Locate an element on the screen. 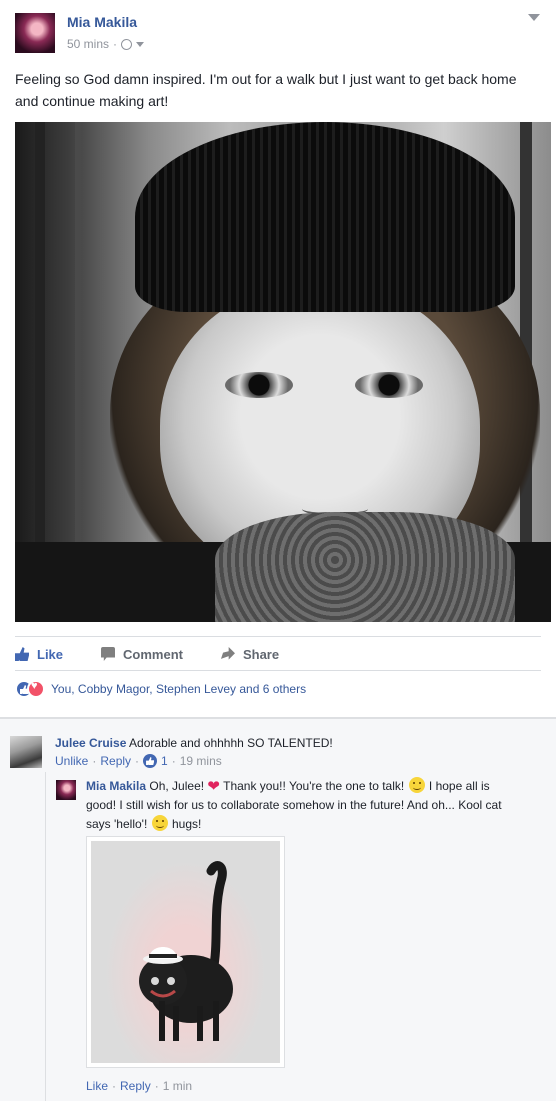  reply-text-2: Thank you!! You're the one to talk! is located at coordinates (314, 786).